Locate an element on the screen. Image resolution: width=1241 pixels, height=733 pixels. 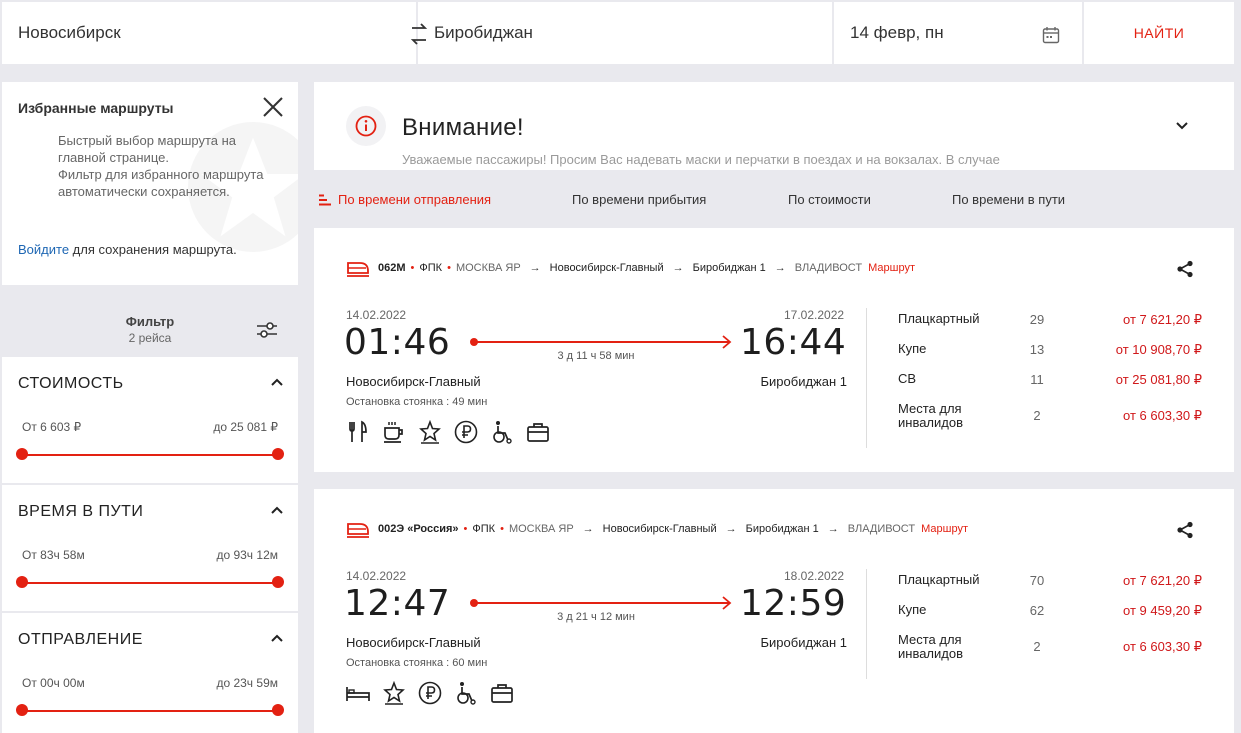
class-price: от 9 459,20 ₽ is located at coordinates (1162, 611).